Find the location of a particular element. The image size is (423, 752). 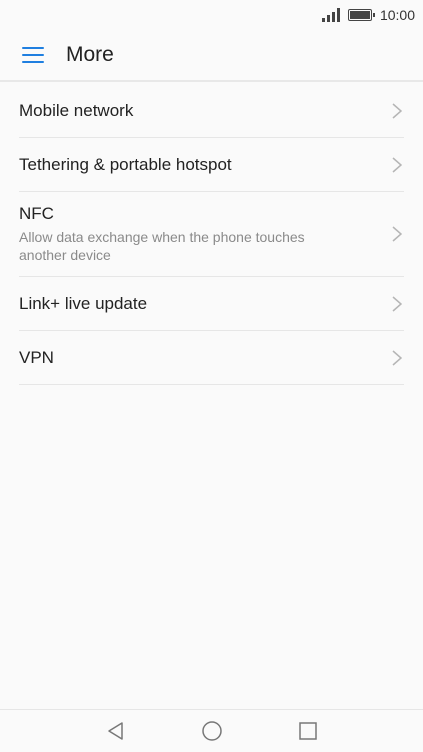

hamburger-menu-icon is located at coordinates (33, 55).